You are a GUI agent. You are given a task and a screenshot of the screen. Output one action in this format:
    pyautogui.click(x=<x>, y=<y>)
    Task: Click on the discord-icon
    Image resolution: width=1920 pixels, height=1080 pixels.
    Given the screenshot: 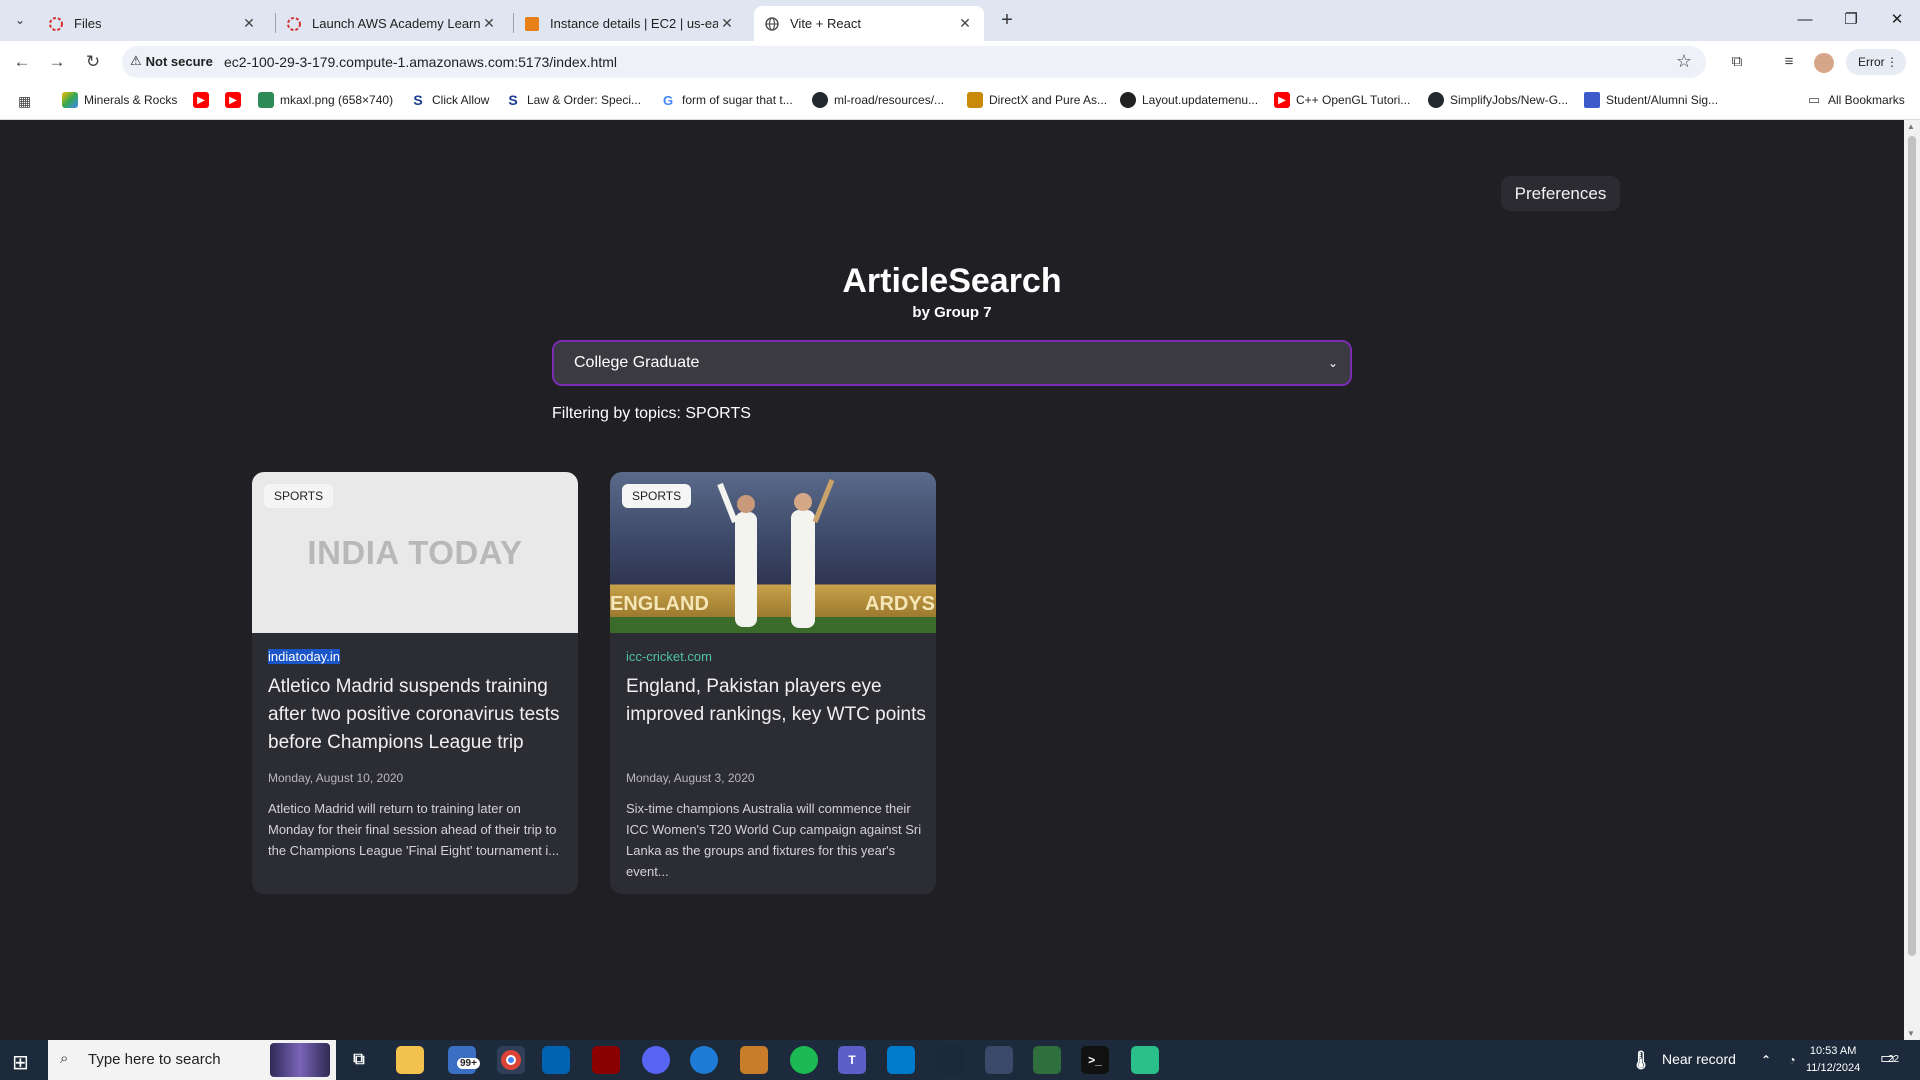 What is the action you would take?
    pyautogui.click(x=656, y=1060)
    